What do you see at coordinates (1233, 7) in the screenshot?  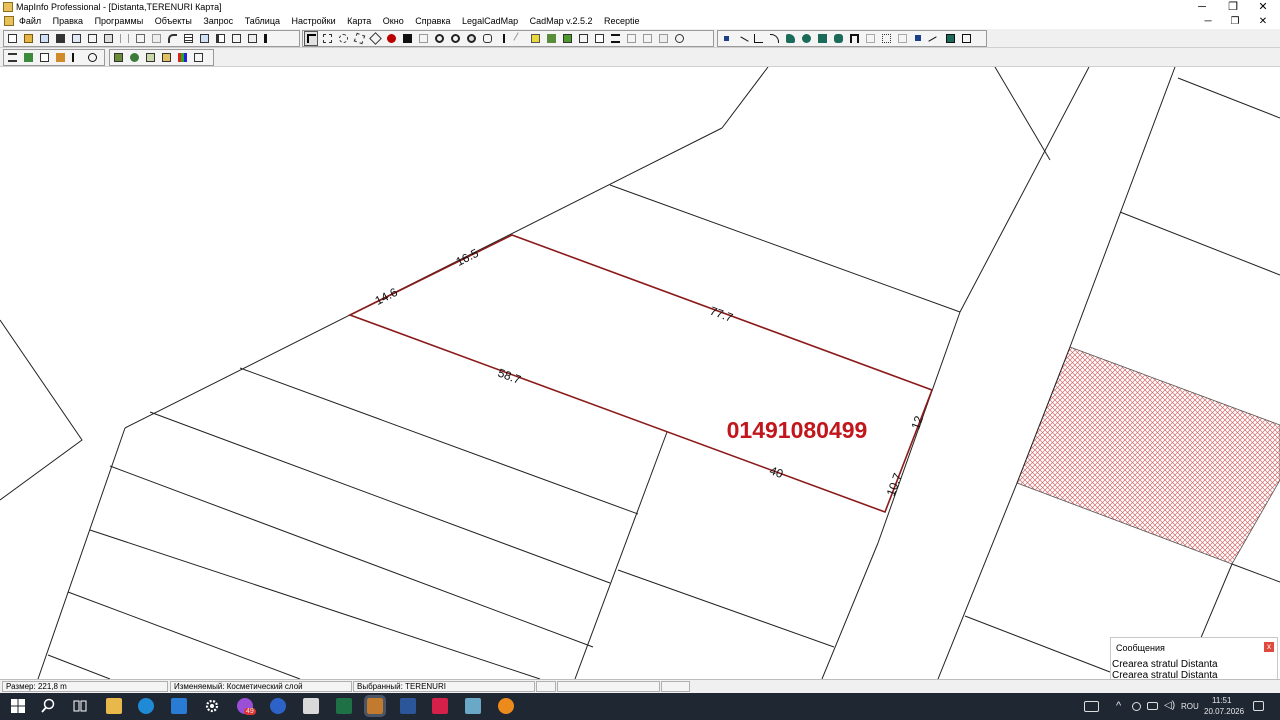 I see `maximize-button: ❐` at bounding box center [1233, 7].